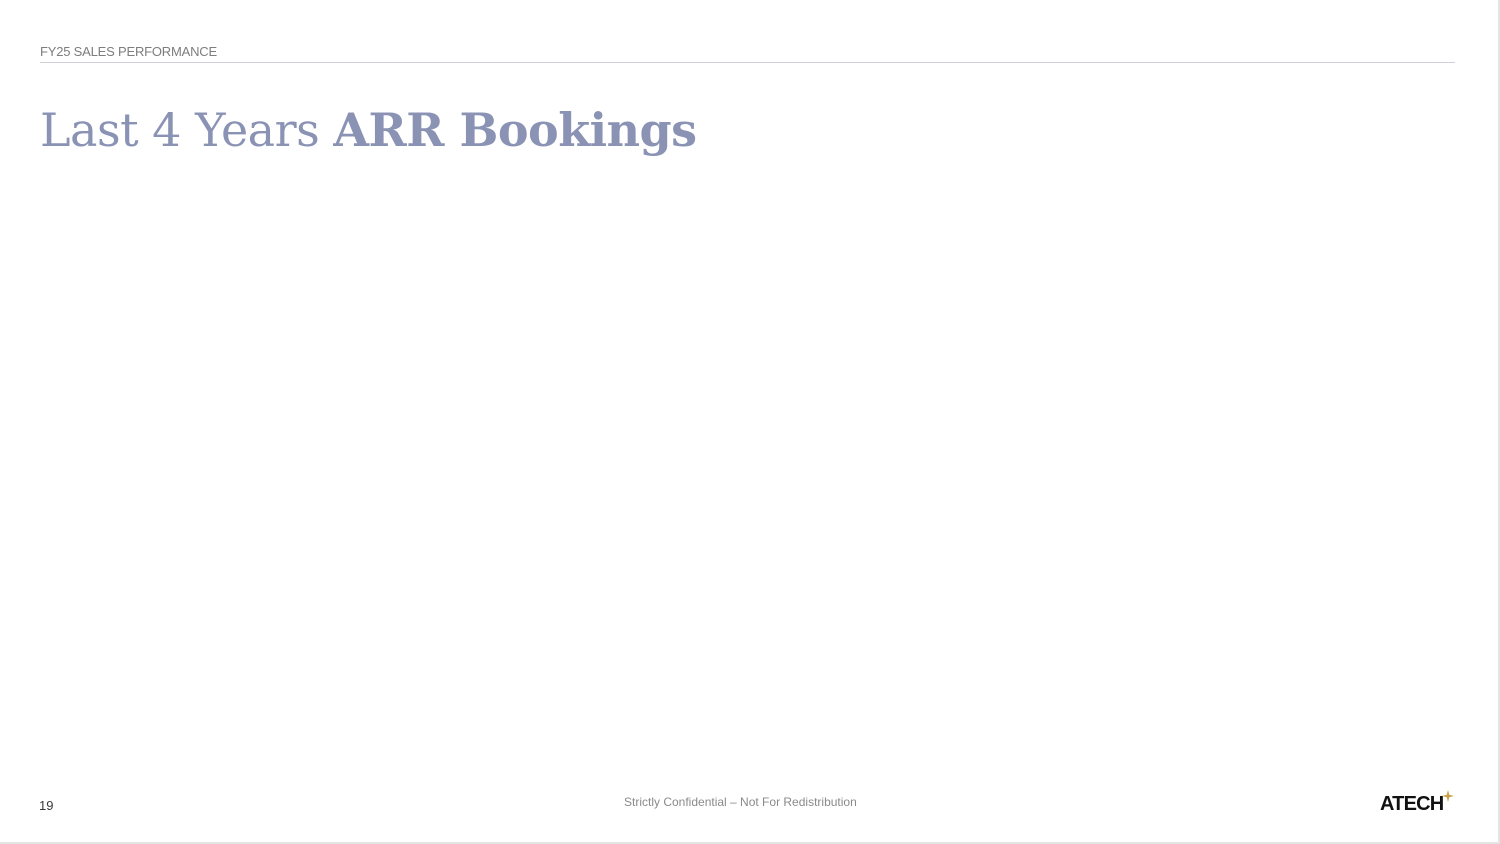 Image resolution: width=1500 pixels, height=844 pixels. I want to click on four-point-star-icon, so click(1448, 796).